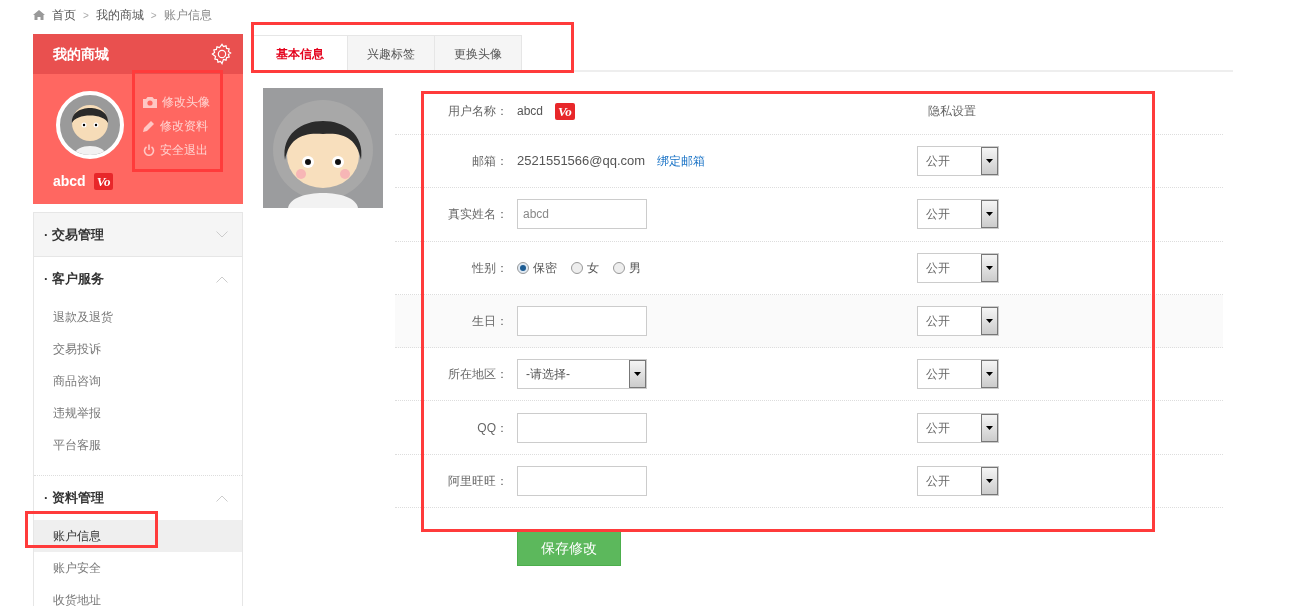 This screenshot has width=1307, height=606. I want to click on chevron-down-icon, so click(222, 234).